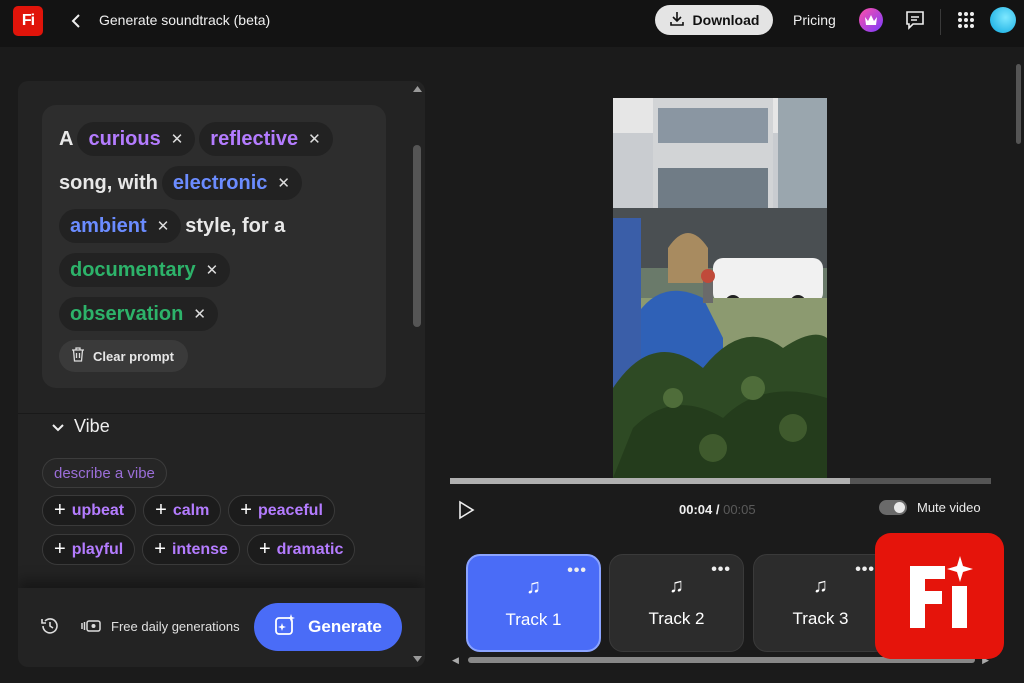  I want to click on clear-prompt-label: Clear prompt, so click(133, 356).